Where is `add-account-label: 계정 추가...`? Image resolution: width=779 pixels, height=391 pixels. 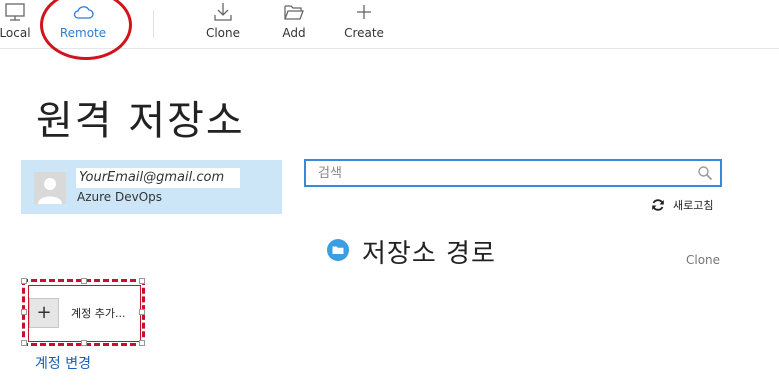
add-account-label: 계정 추가... is located at coordinates (98, 313).